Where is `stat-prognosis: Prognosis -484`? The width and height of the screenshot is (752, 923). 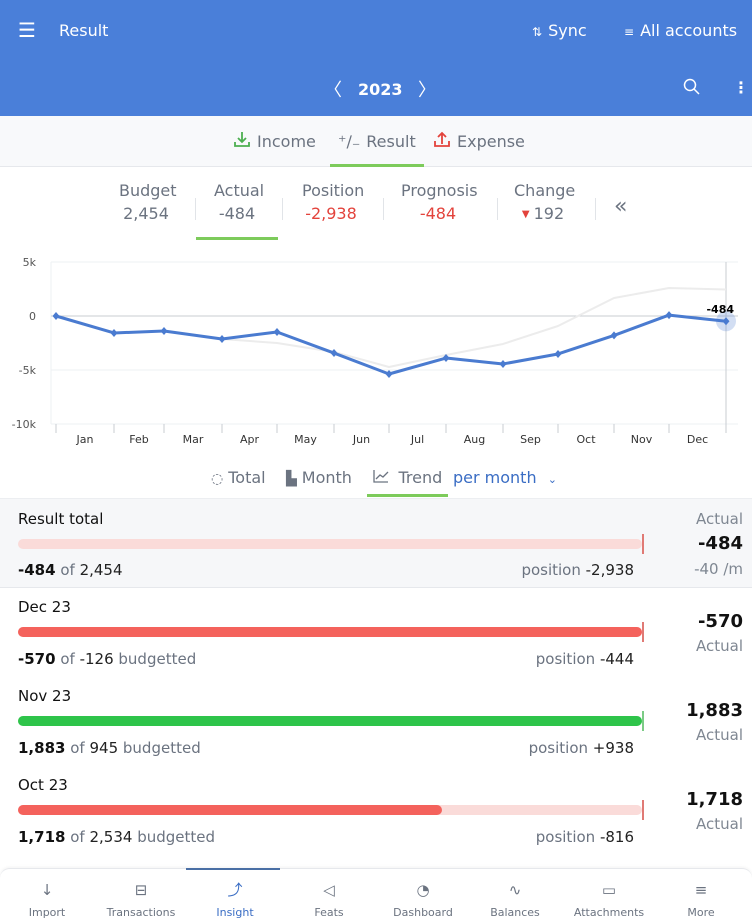 stat-prognosis: Prognosis -484 is located at coordinates (439, 202).